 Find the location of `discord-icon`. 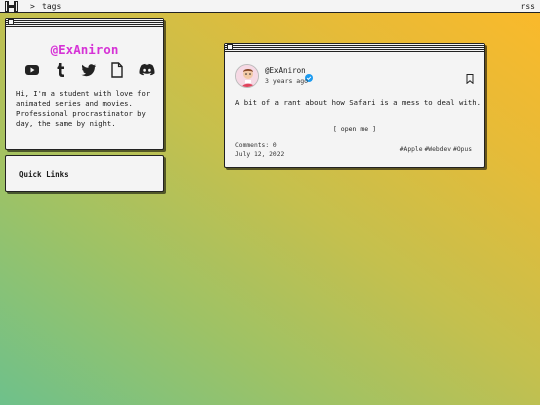

discord-icon is located at coordinates (146, 70).